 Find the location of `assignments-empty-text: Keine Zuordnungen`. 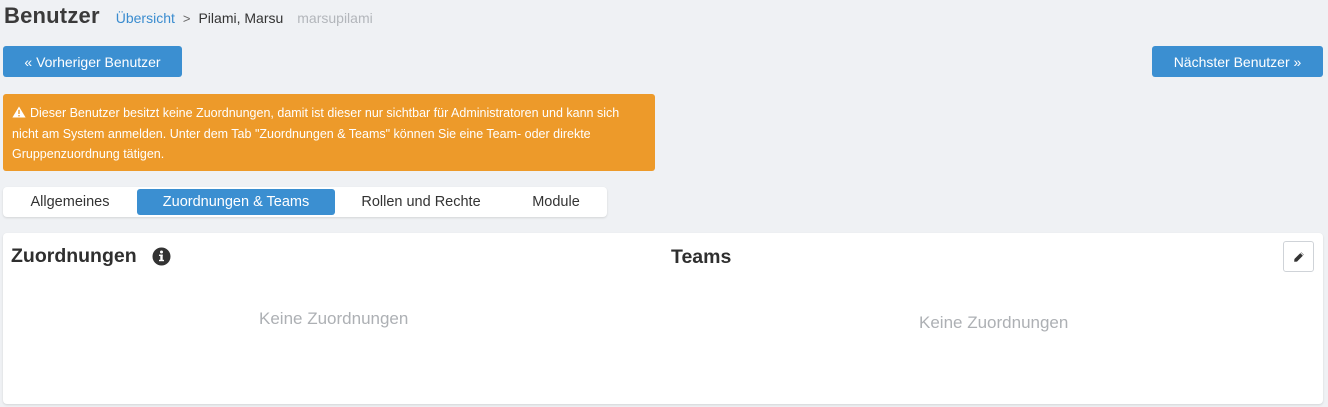

assignments-empty-text: Keine Zuordnungen is located at coordinates (334, 318).